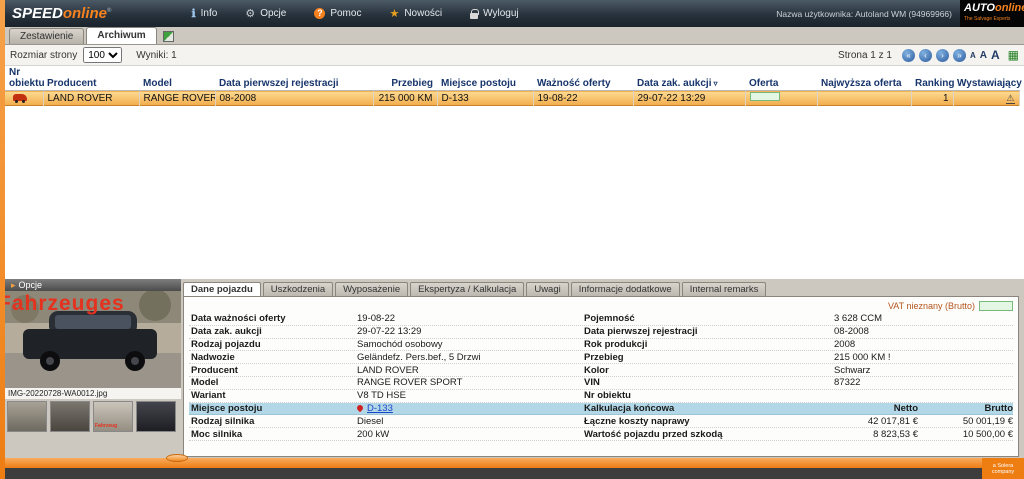  Describe the element at coordinates (91, 98) in the screenshot. I see `cell-producent: LAND ROVER` at that location.